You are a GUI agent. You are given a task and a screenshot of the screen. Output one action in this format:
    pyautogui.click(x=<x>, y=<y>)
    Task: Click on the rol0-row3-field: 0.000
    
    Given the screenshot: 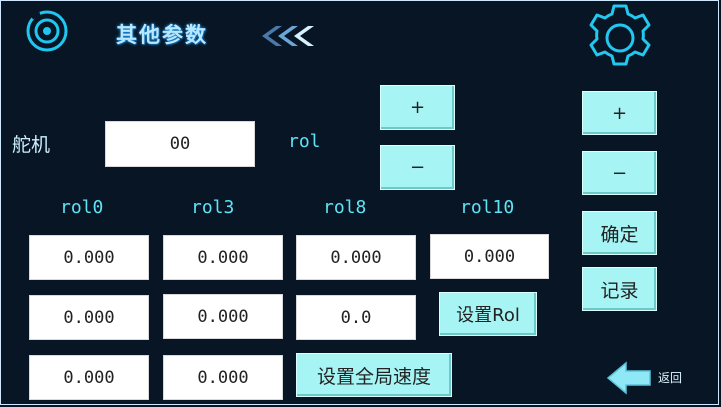 What is the action you would take?
    pyautogui.click(x=89, y=377)
    